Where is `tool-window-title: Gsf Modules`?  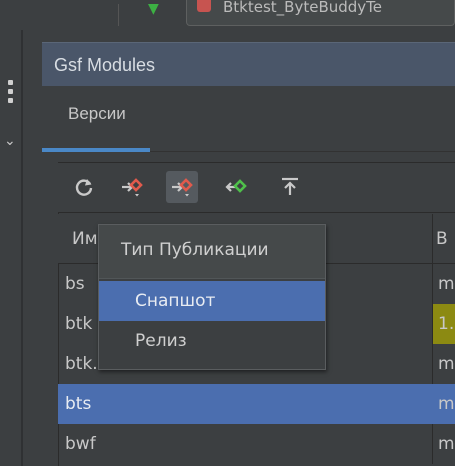 tool-window-title: Gsf Modules is located at coordinates (105, 65).